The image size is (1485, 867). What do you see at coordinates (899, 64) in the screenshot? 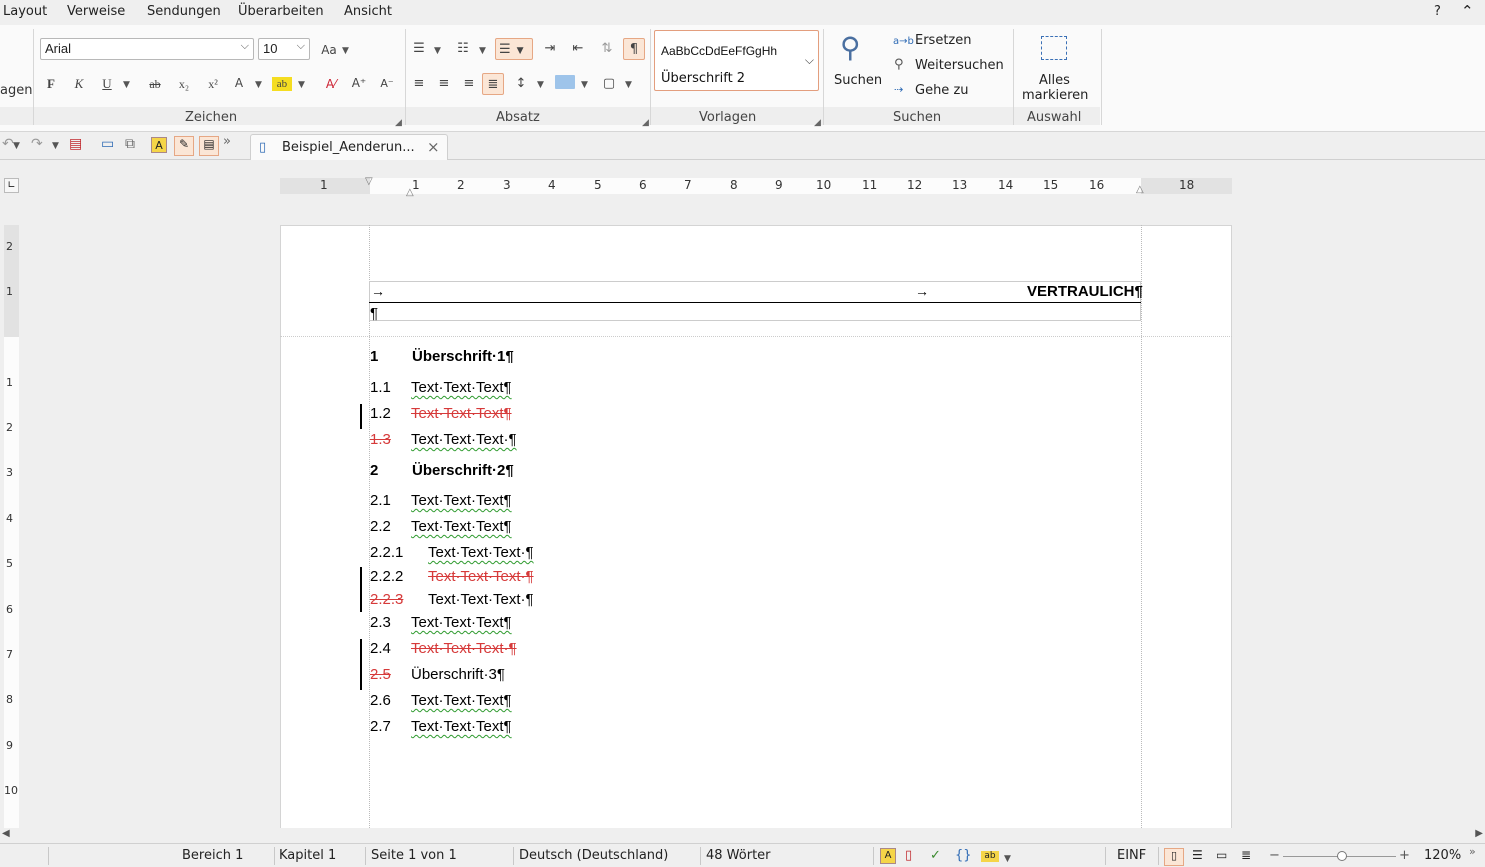
I see `find-next-icon: ⚲` at bounding box center [899, 64].